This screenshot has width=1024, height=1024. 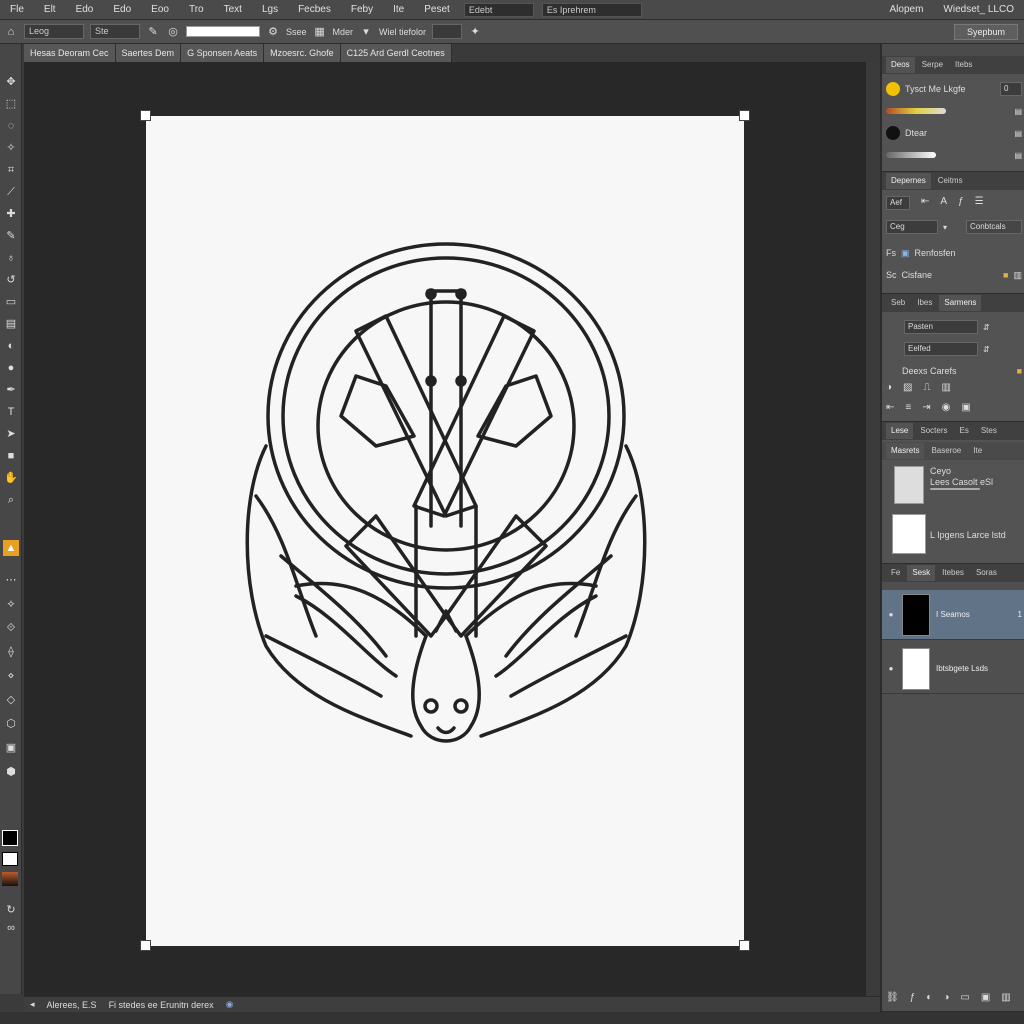 I want to click on hand-tool-icon: ✋, so click(x=11, y=478).